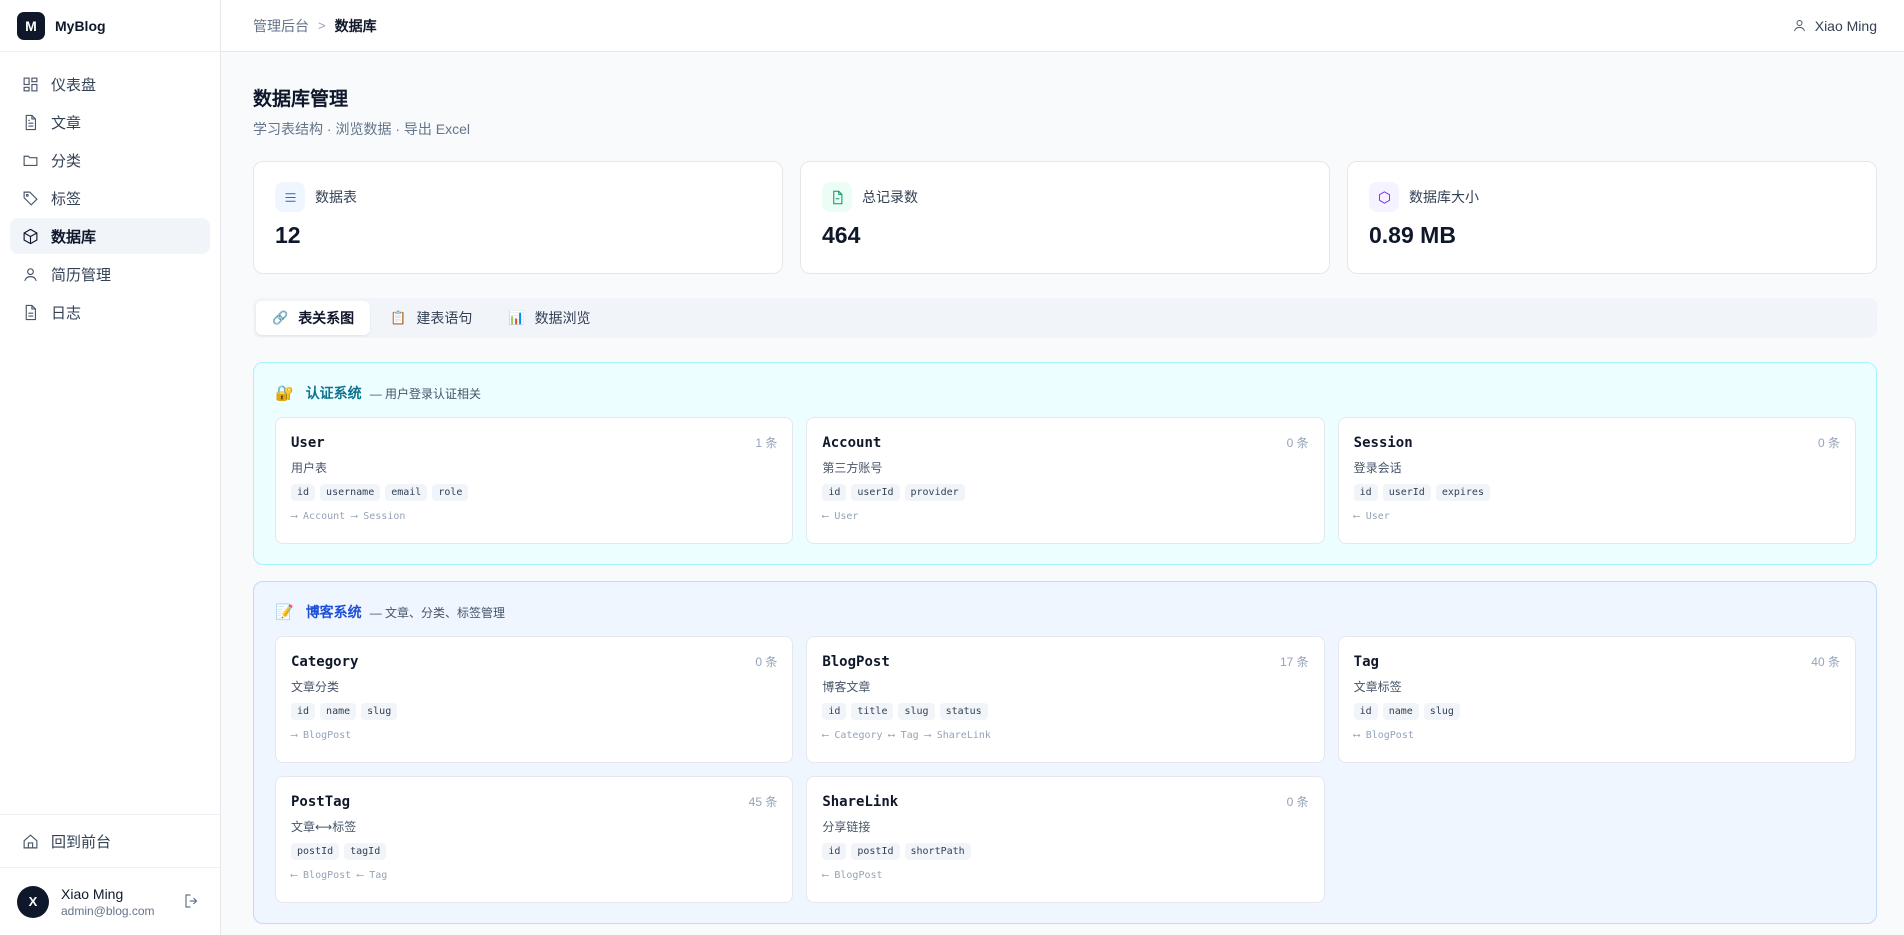 This screenshot has height=935, width=1904. What do you see at coordinates (856, 662) in the screenshot?
I see `table-name: BlogPost` at bounding box center [856, 662].